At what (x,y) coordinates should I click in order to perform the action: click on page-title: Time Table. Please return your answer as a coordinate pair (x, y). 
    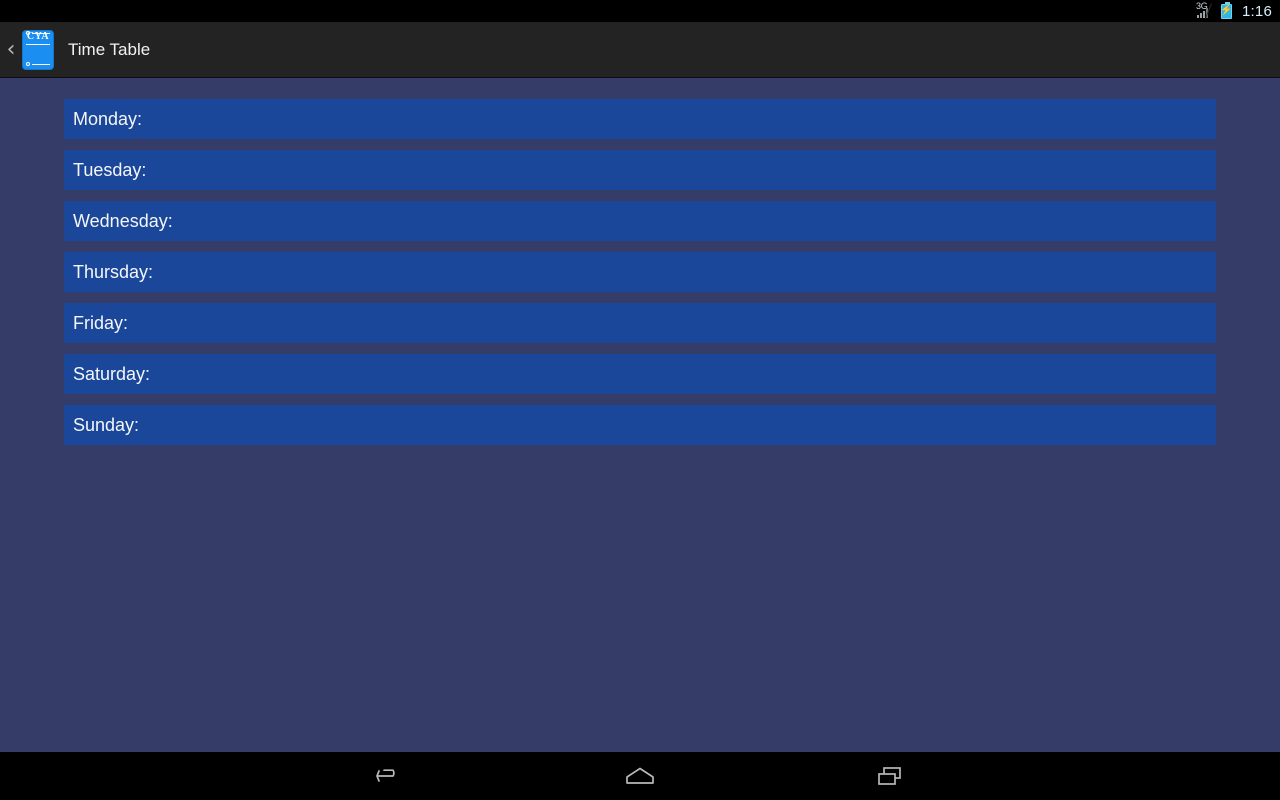
    Looking at the image, I should click on (109, 49).